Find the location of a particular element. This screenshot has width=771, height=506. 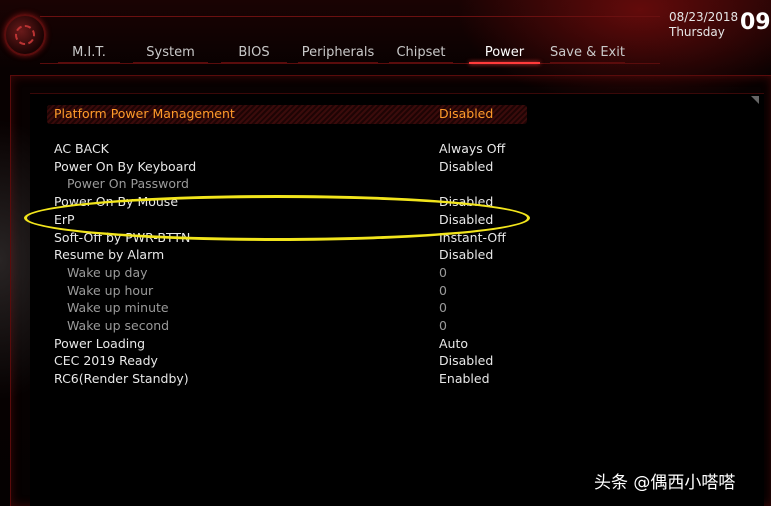

gear-icon is located at coordinates (25, 35).